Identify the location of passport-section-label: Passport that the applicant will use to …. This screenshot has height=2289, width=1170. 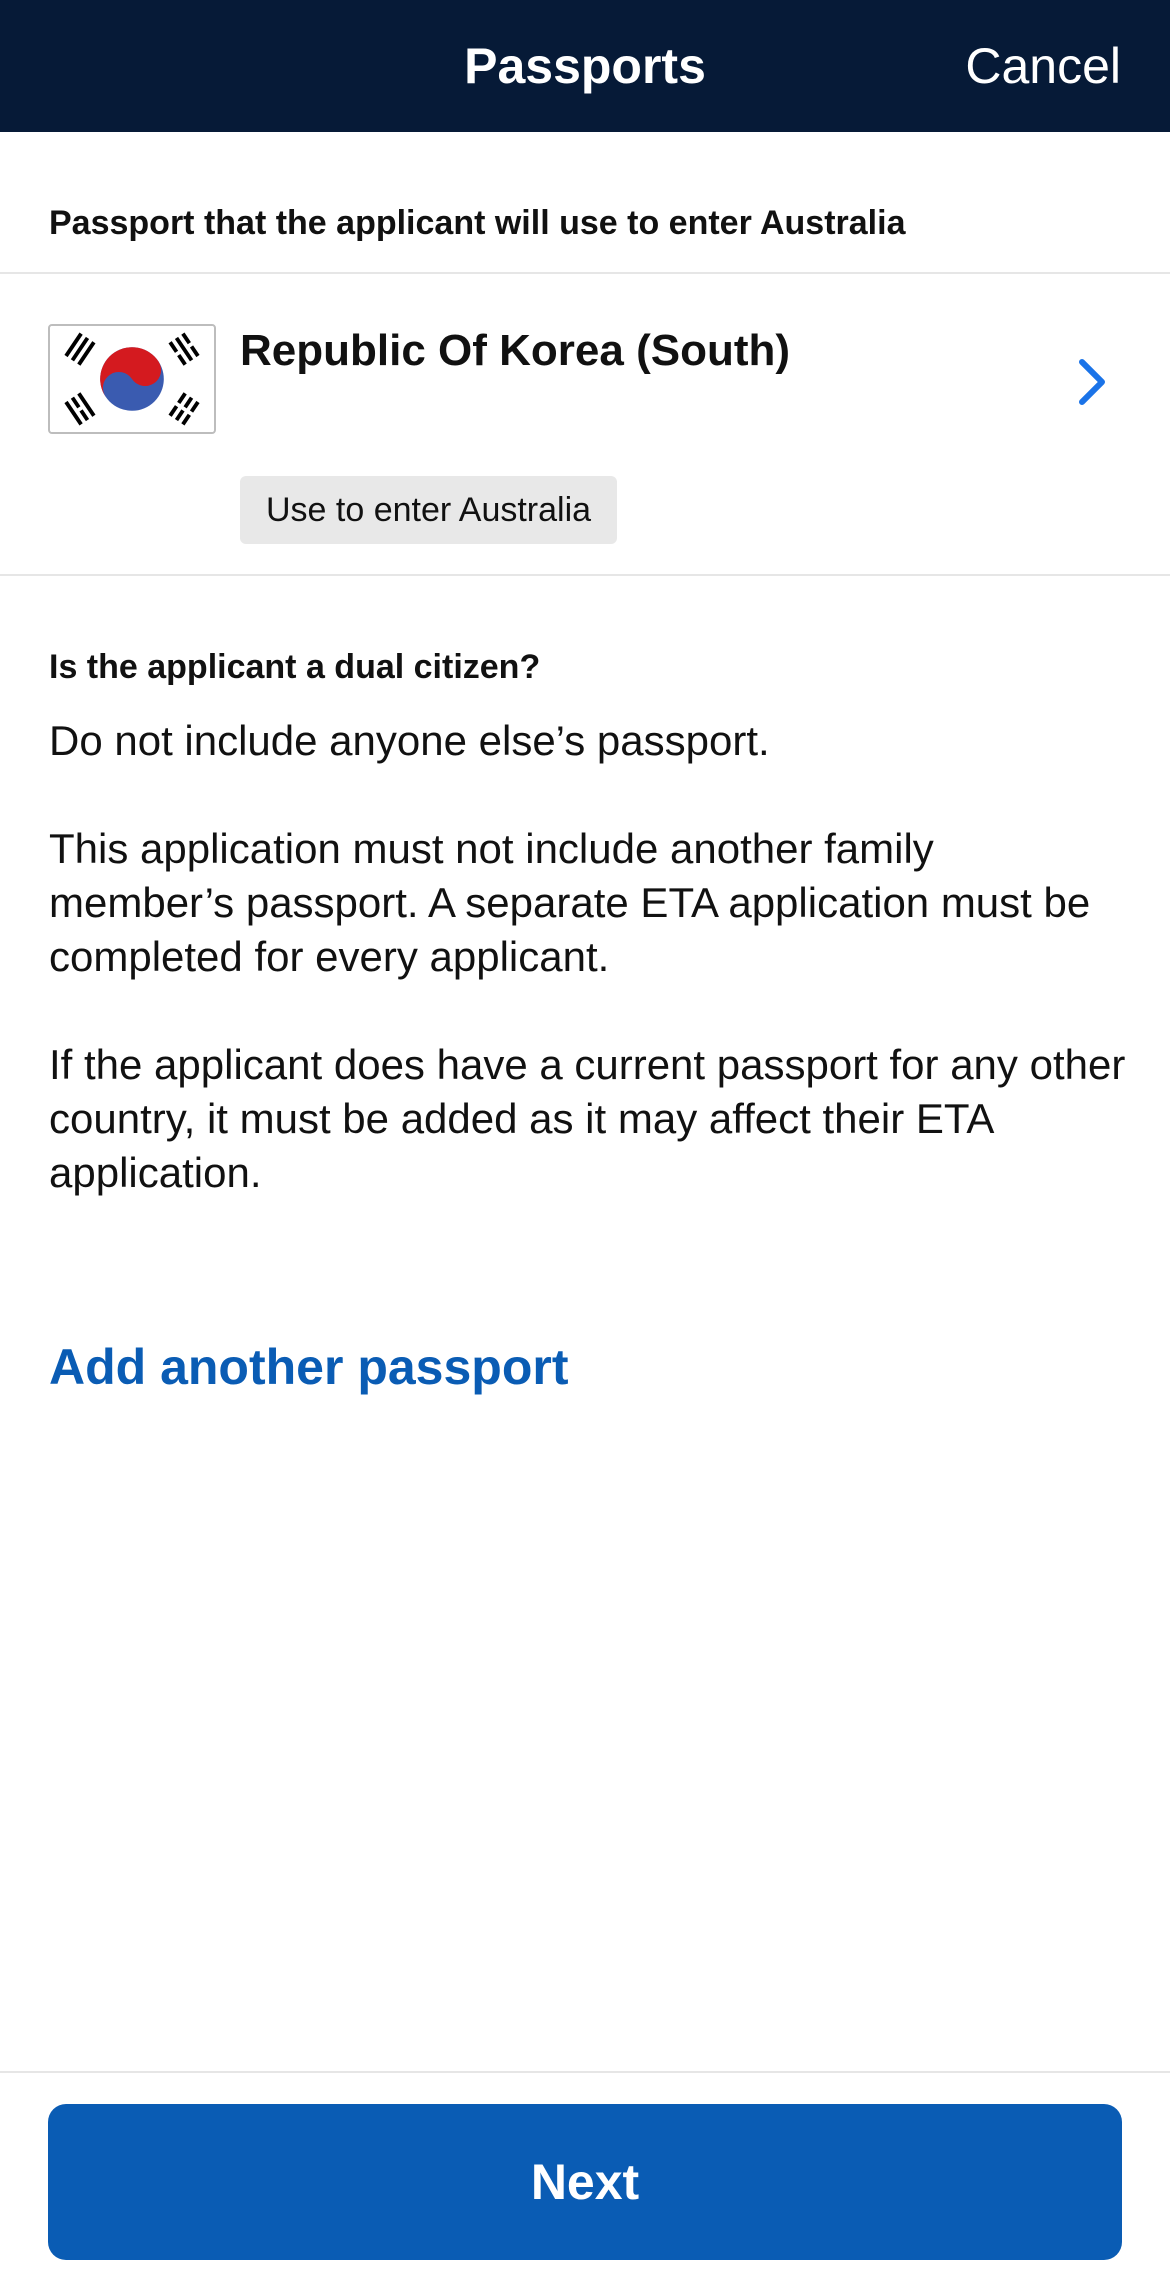
(477, 223).